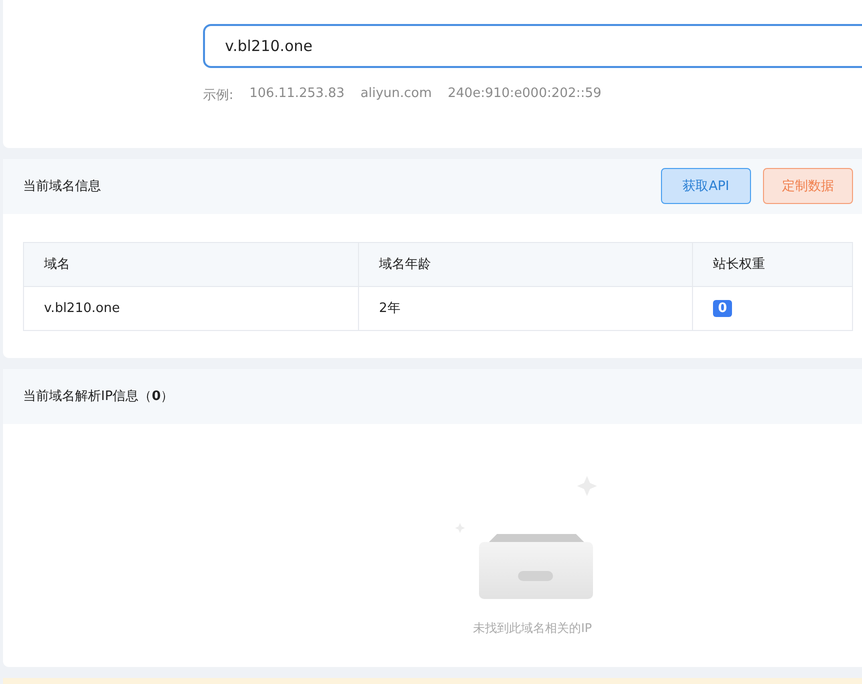 This screenshot has height=684, width=862. Describe the element at coordinates (191, 308) in the screenshot. I see `table-cell: v.bl210.one` at that location.